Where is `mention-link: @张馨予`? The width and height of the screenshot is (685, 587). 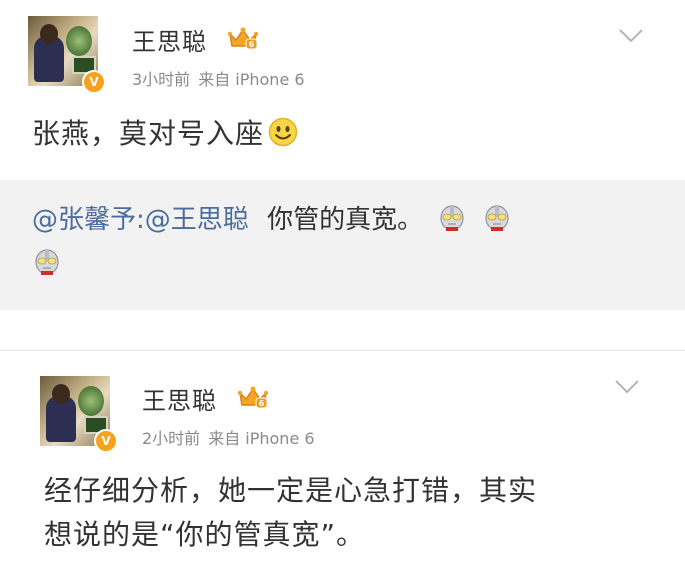
mention-link: @张馨予 is located at coordinates (84, 220).